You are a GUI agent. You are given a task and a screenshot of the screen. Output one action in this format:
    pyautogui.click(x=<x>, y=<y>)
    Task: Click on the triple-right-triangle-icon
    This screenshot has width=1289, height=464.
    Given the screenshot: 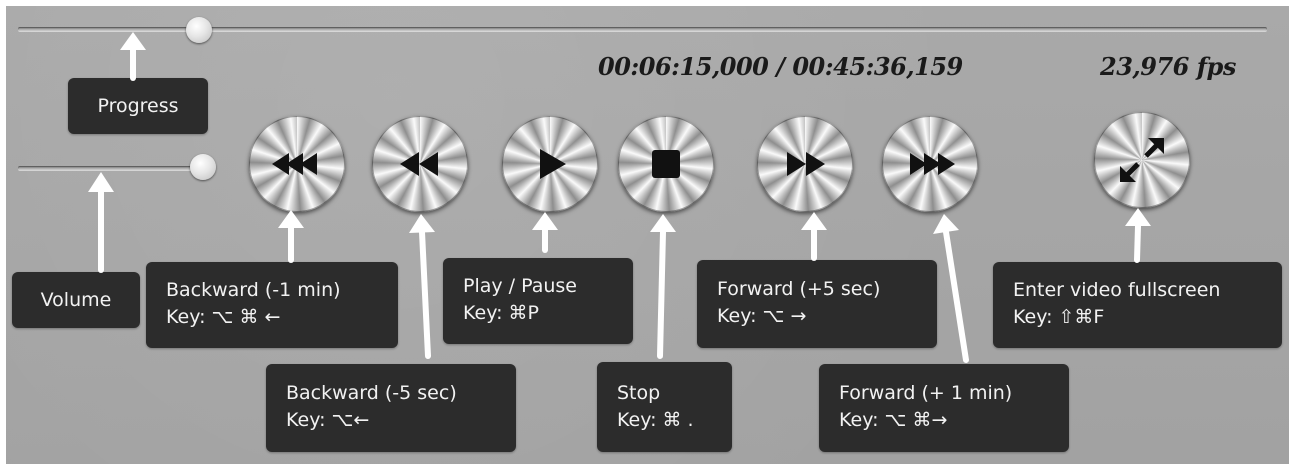 What is the action you would take?
    pyautogui.click(x=932, y=164)
    